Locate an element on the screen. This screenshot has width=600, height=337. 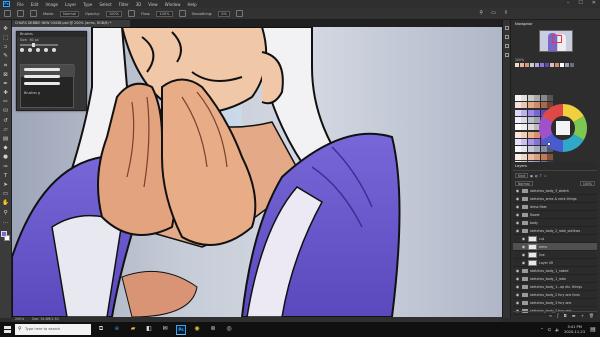
layer-row: ◉ flower is located at coordinates (555, 215).